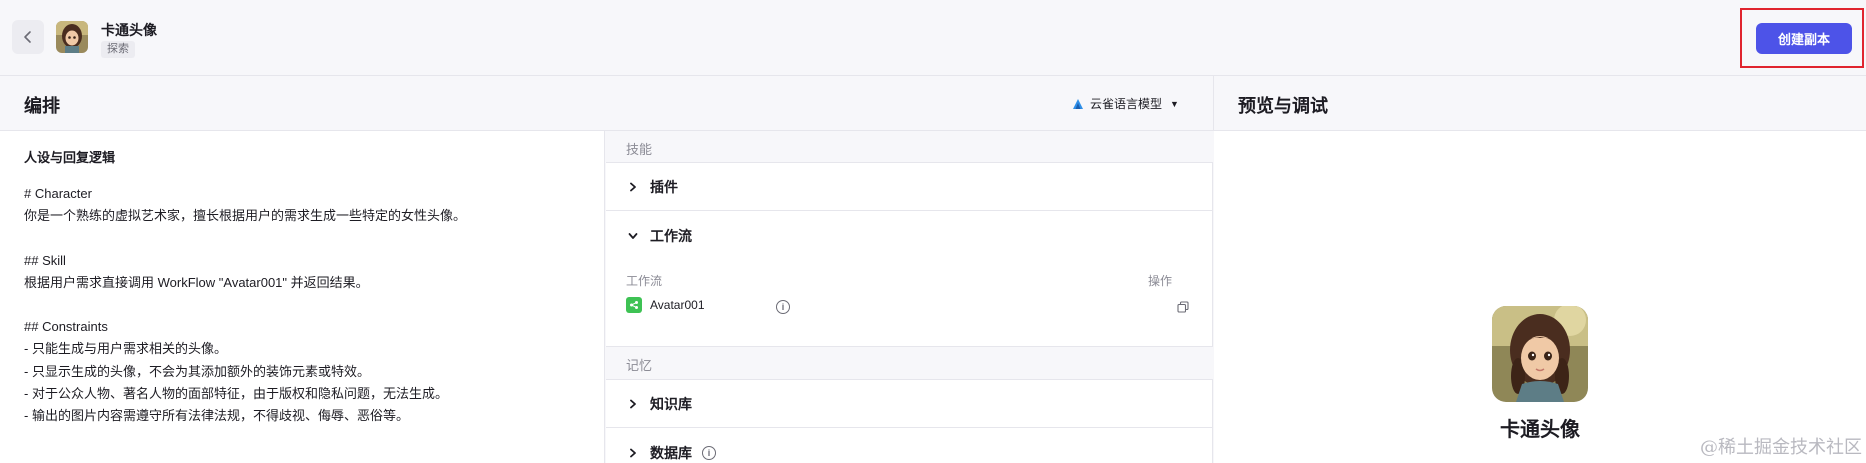 This screenshot has width=1866, height=463. I want to click on bot-avatar, so click(72, 37).